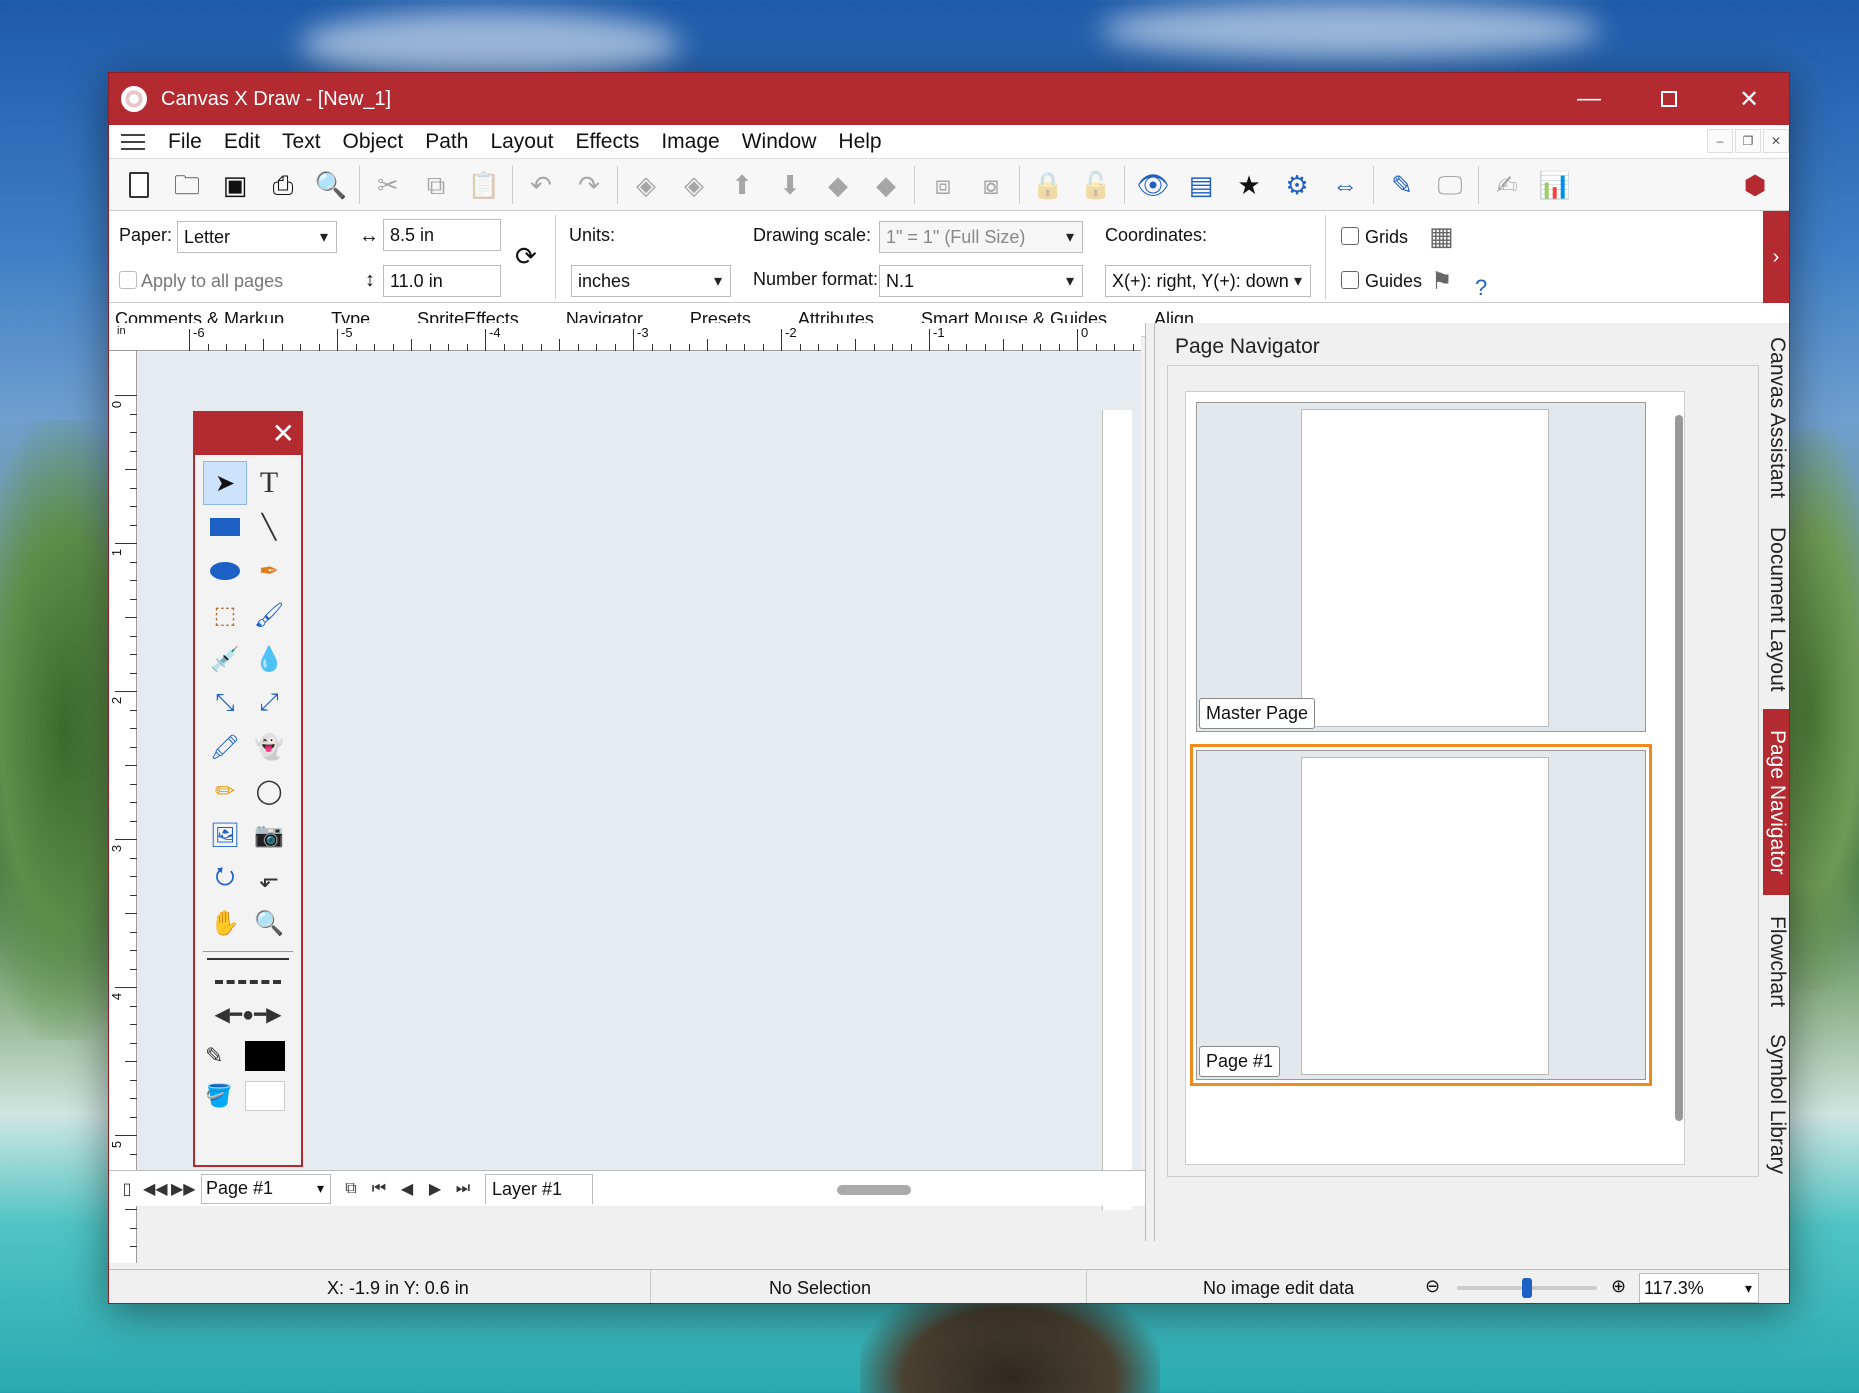  Describe the element at coordinates (1421, 567) in the screenshot. I see `master-page-thumbnail: Master Page` at that location.